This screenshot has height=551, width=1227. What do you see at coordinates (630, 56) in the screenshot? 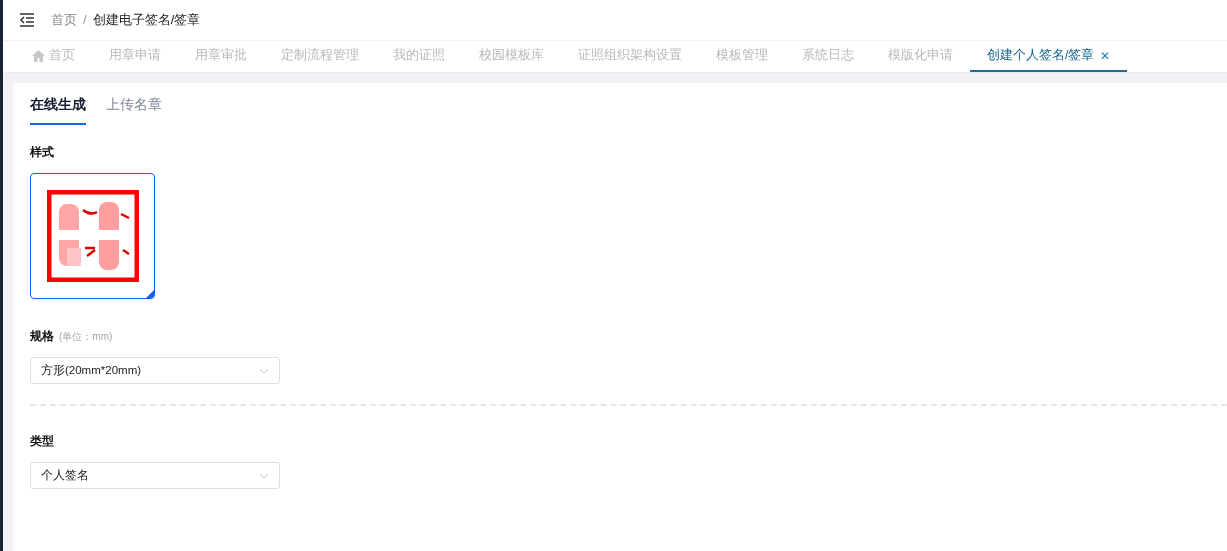
I see `tab: 证照组织架构设置` at bounding box center [630, 56].